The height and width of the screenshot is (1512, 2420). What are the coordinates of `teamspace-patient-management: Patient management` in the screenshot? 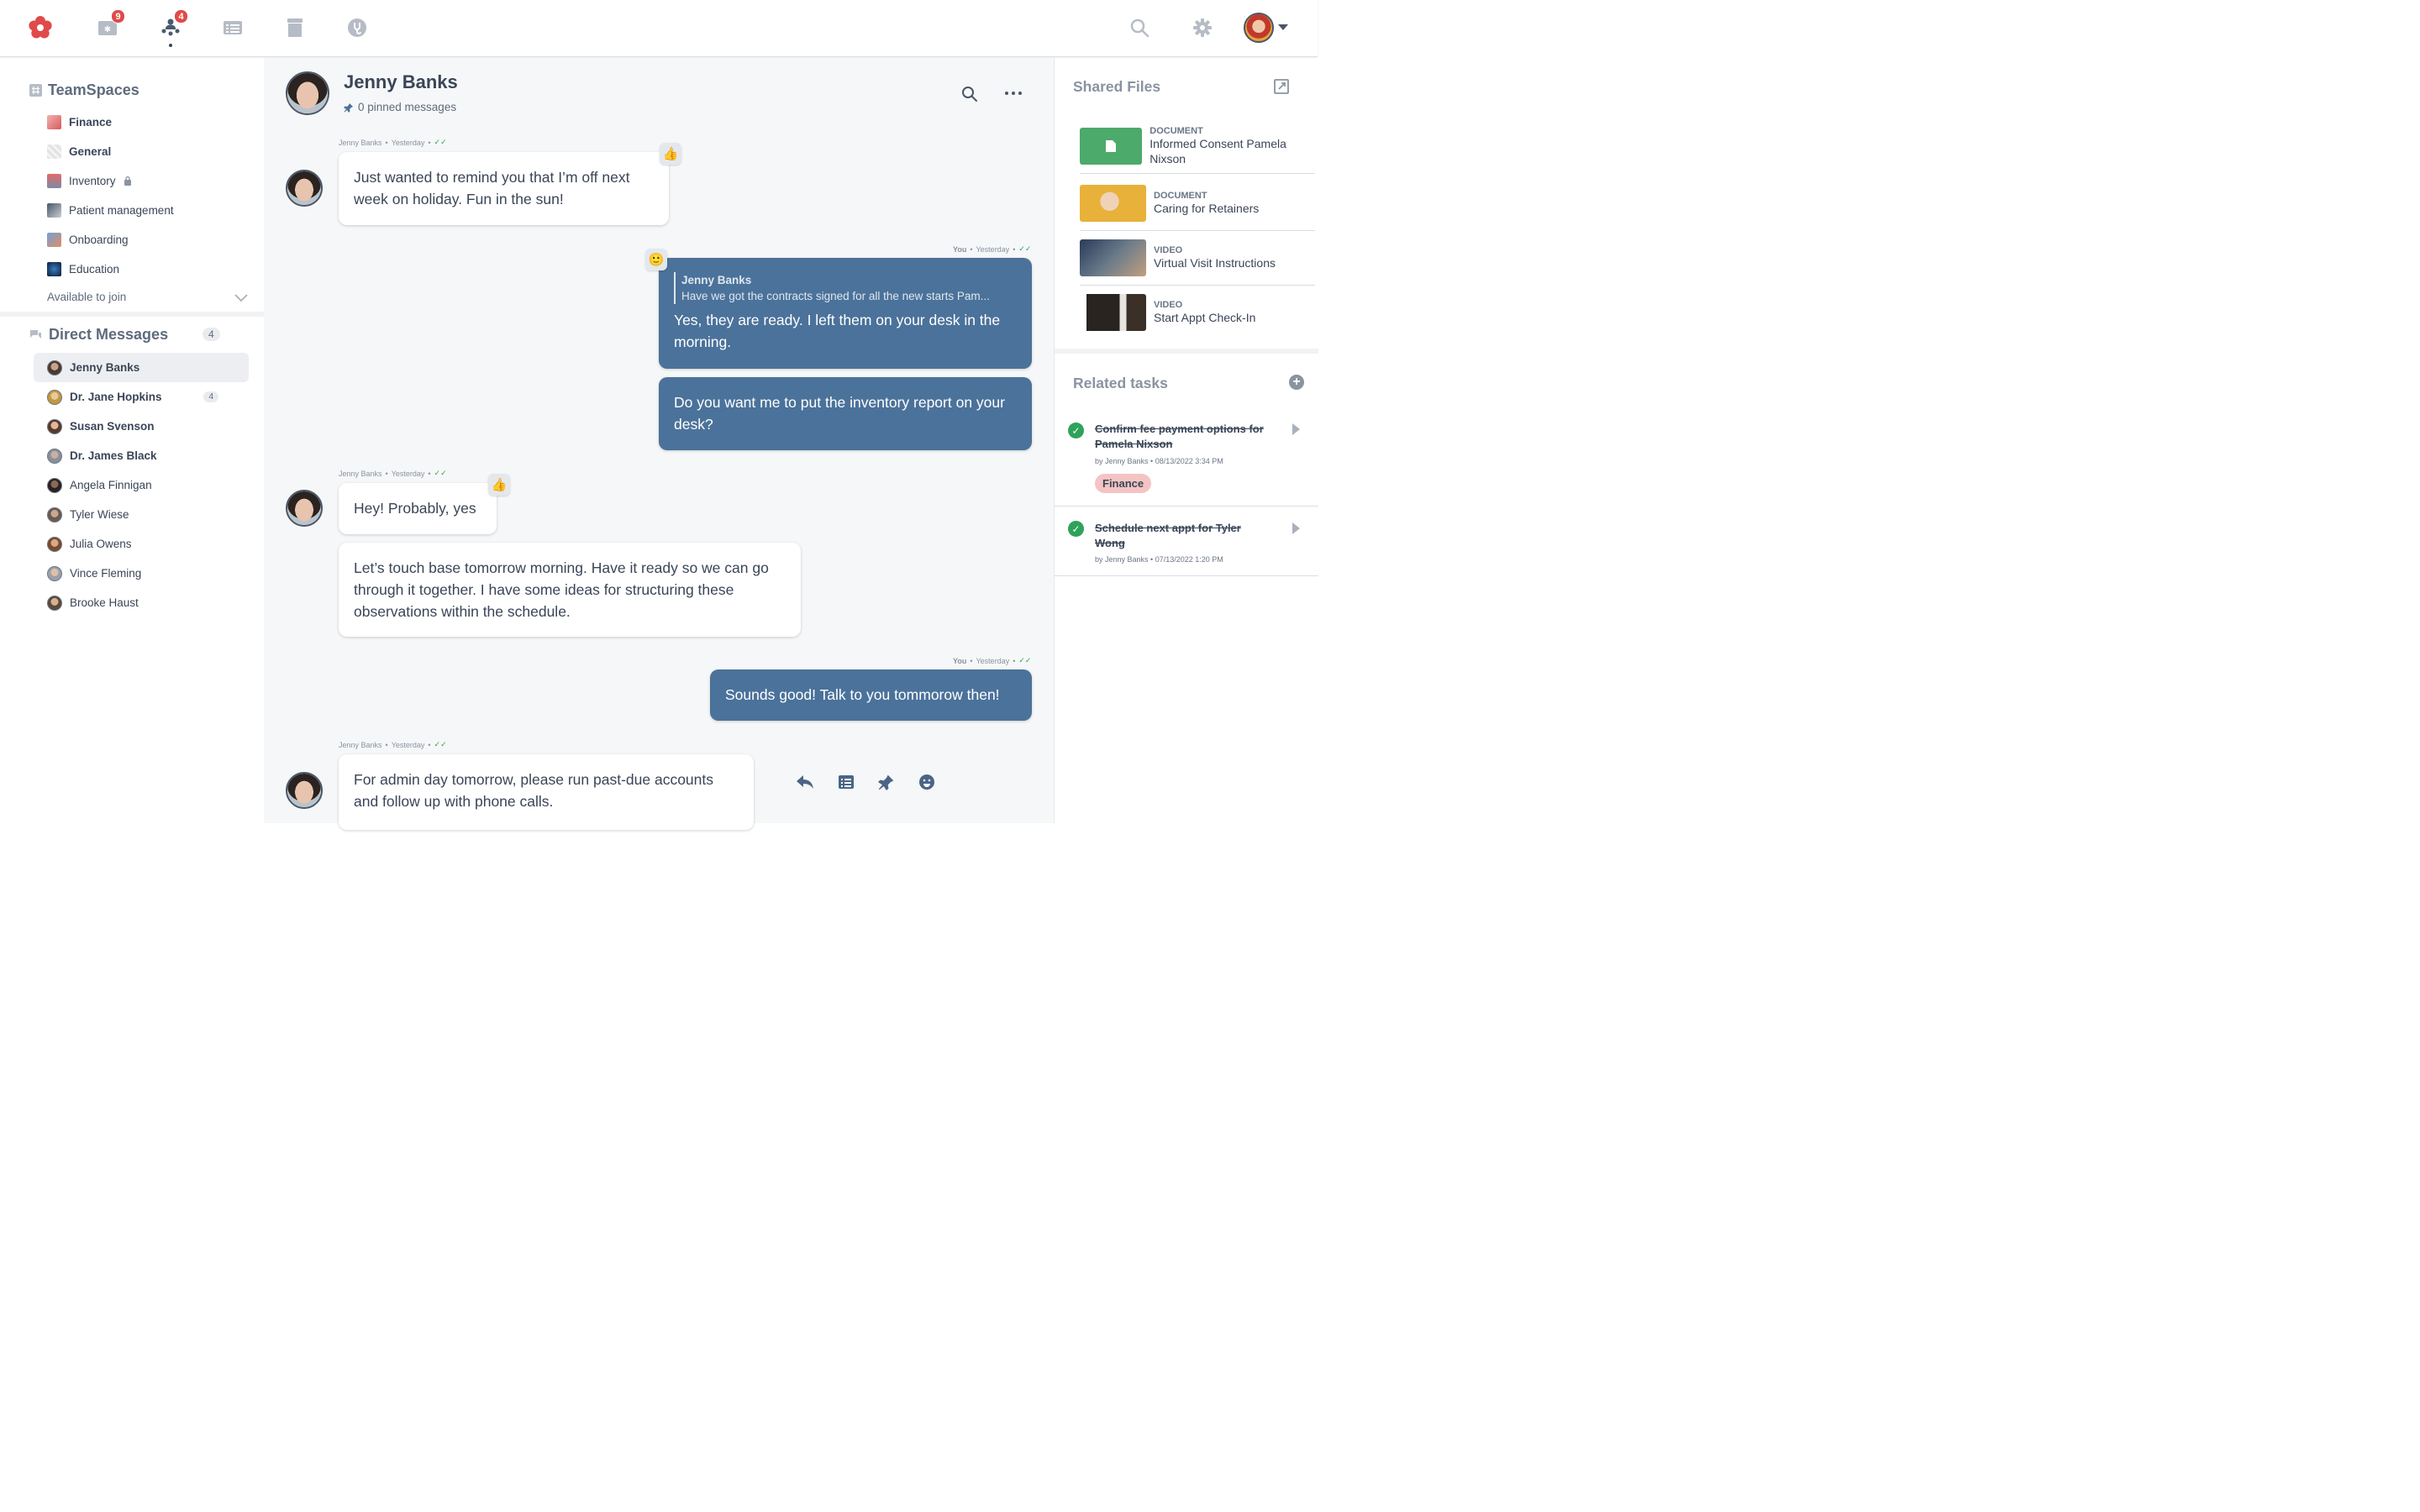 It's located at (110, 210).